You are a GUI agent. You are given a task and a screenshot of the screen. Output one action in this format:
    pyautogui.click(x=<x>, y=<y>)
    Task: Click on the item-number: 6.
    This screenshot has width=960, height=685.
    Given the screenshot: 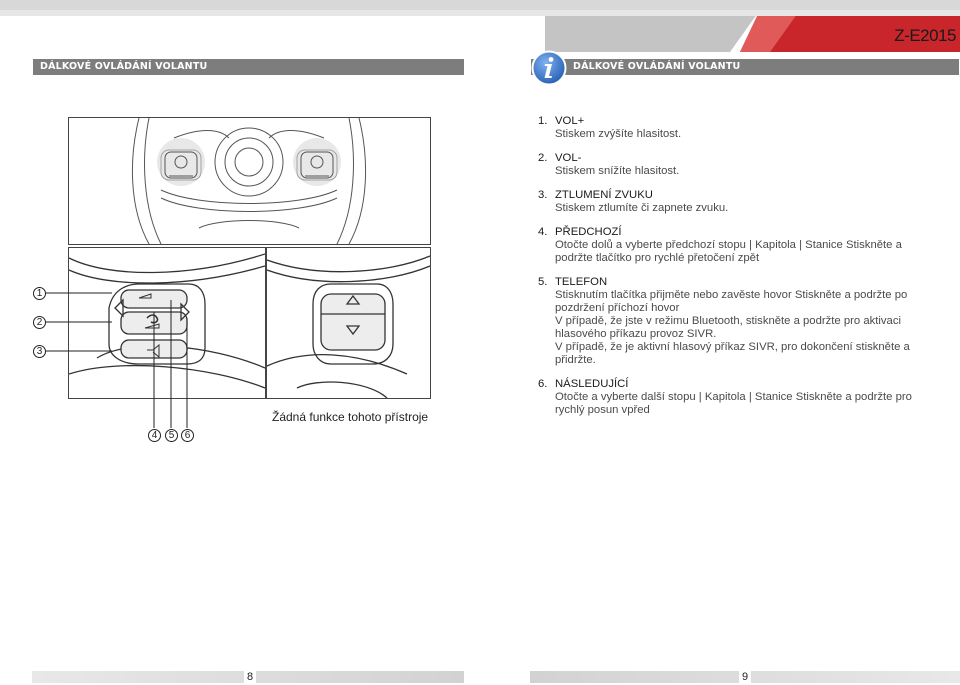 What is the action you would take?
    pyautogui.click(x=543, y=384)
    